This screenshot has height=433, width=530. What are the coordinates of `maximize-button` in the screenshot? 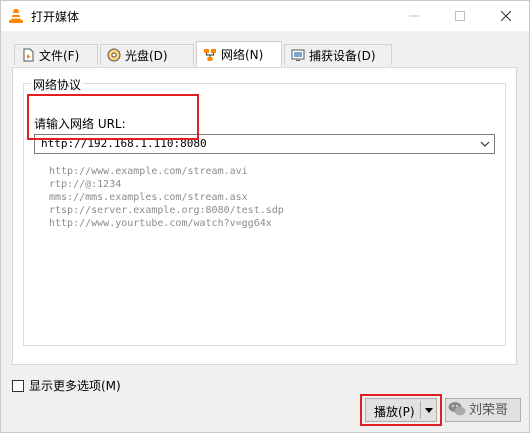 It's located at (460, 16).